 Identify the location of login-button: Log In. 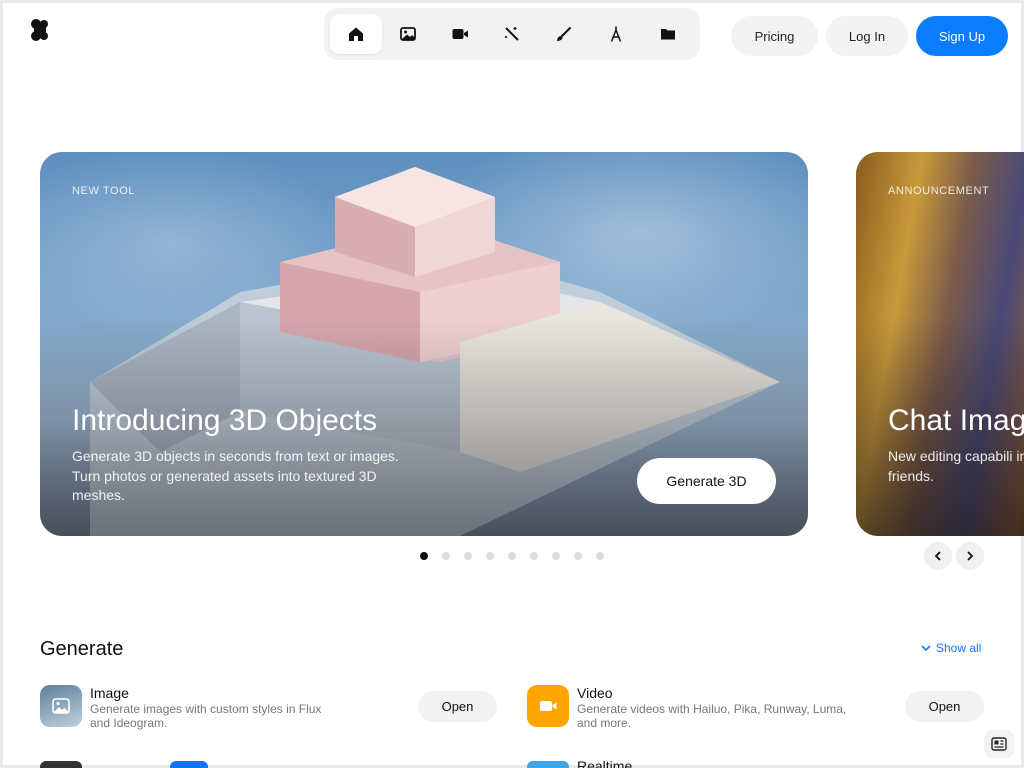
(867, 36).